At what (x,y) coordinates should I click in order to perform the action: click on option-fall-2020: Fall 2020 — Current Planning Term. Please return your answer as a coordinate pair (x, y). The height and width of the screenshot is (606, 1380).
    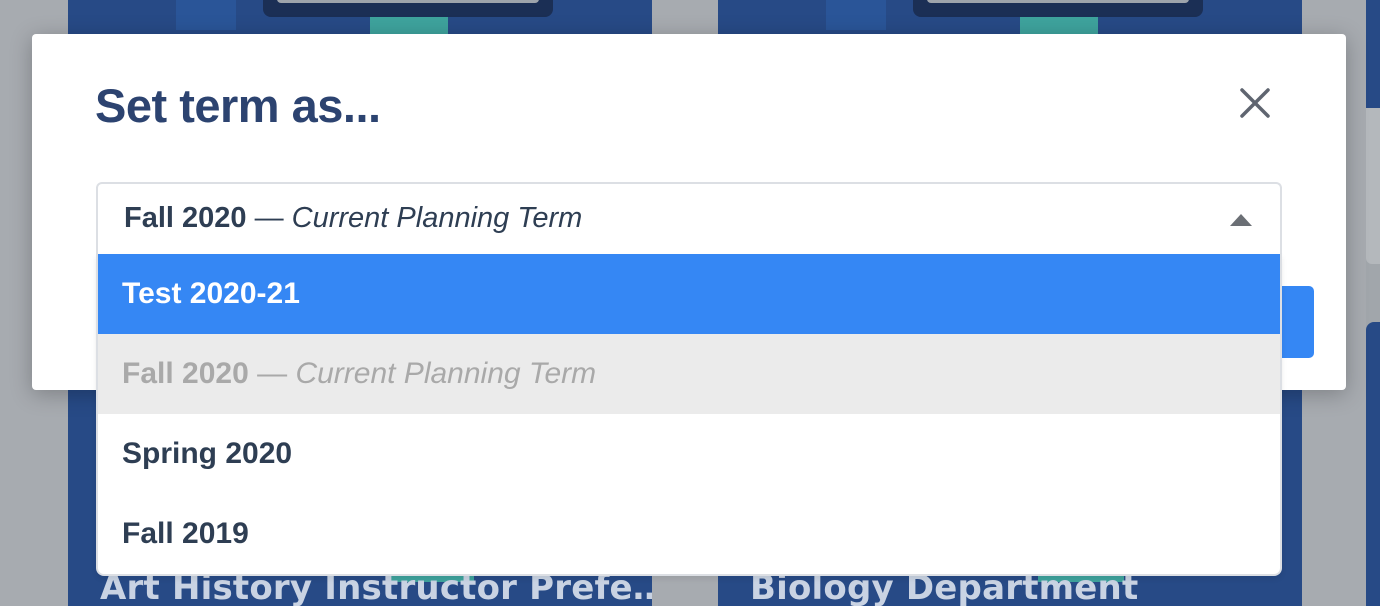
    Looking at the image, I should click on (689, 374).